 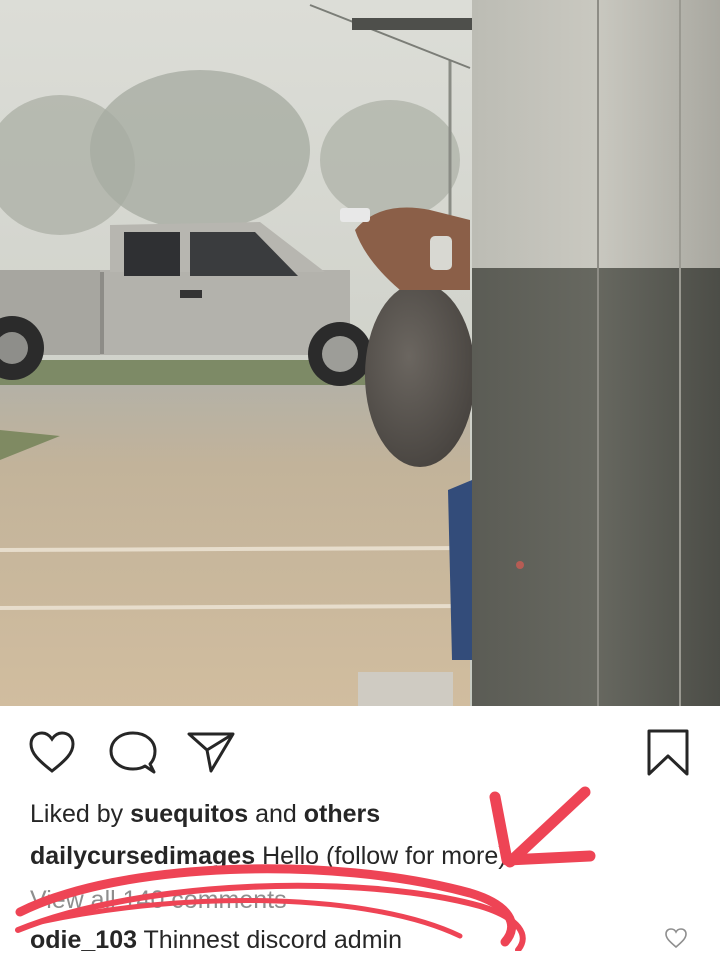 I want to click on action-bar, so click(x=360, y=751).